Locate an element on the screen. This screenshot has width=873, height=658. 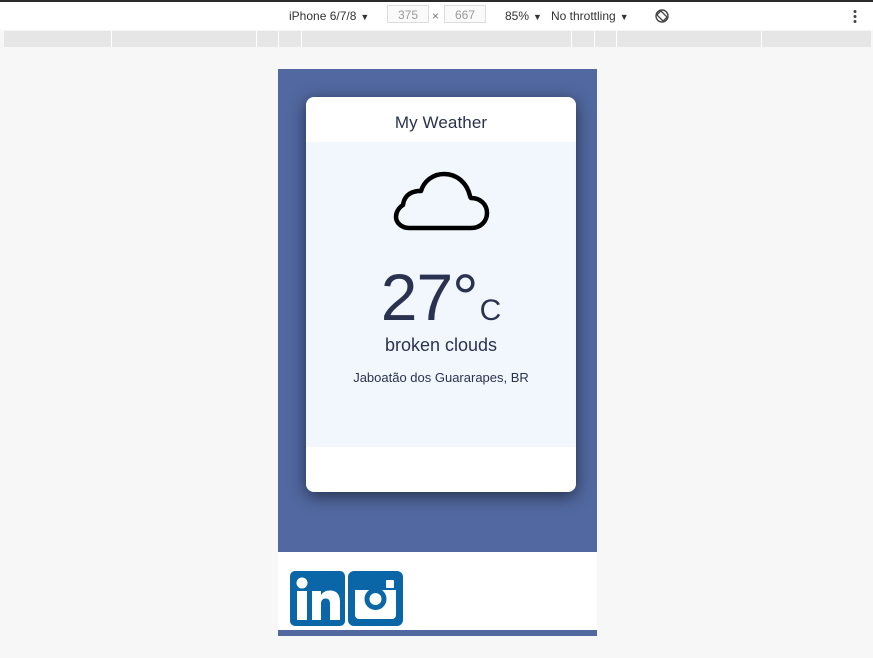
temperature-display: 27°C is located at coordinates (441, 297).